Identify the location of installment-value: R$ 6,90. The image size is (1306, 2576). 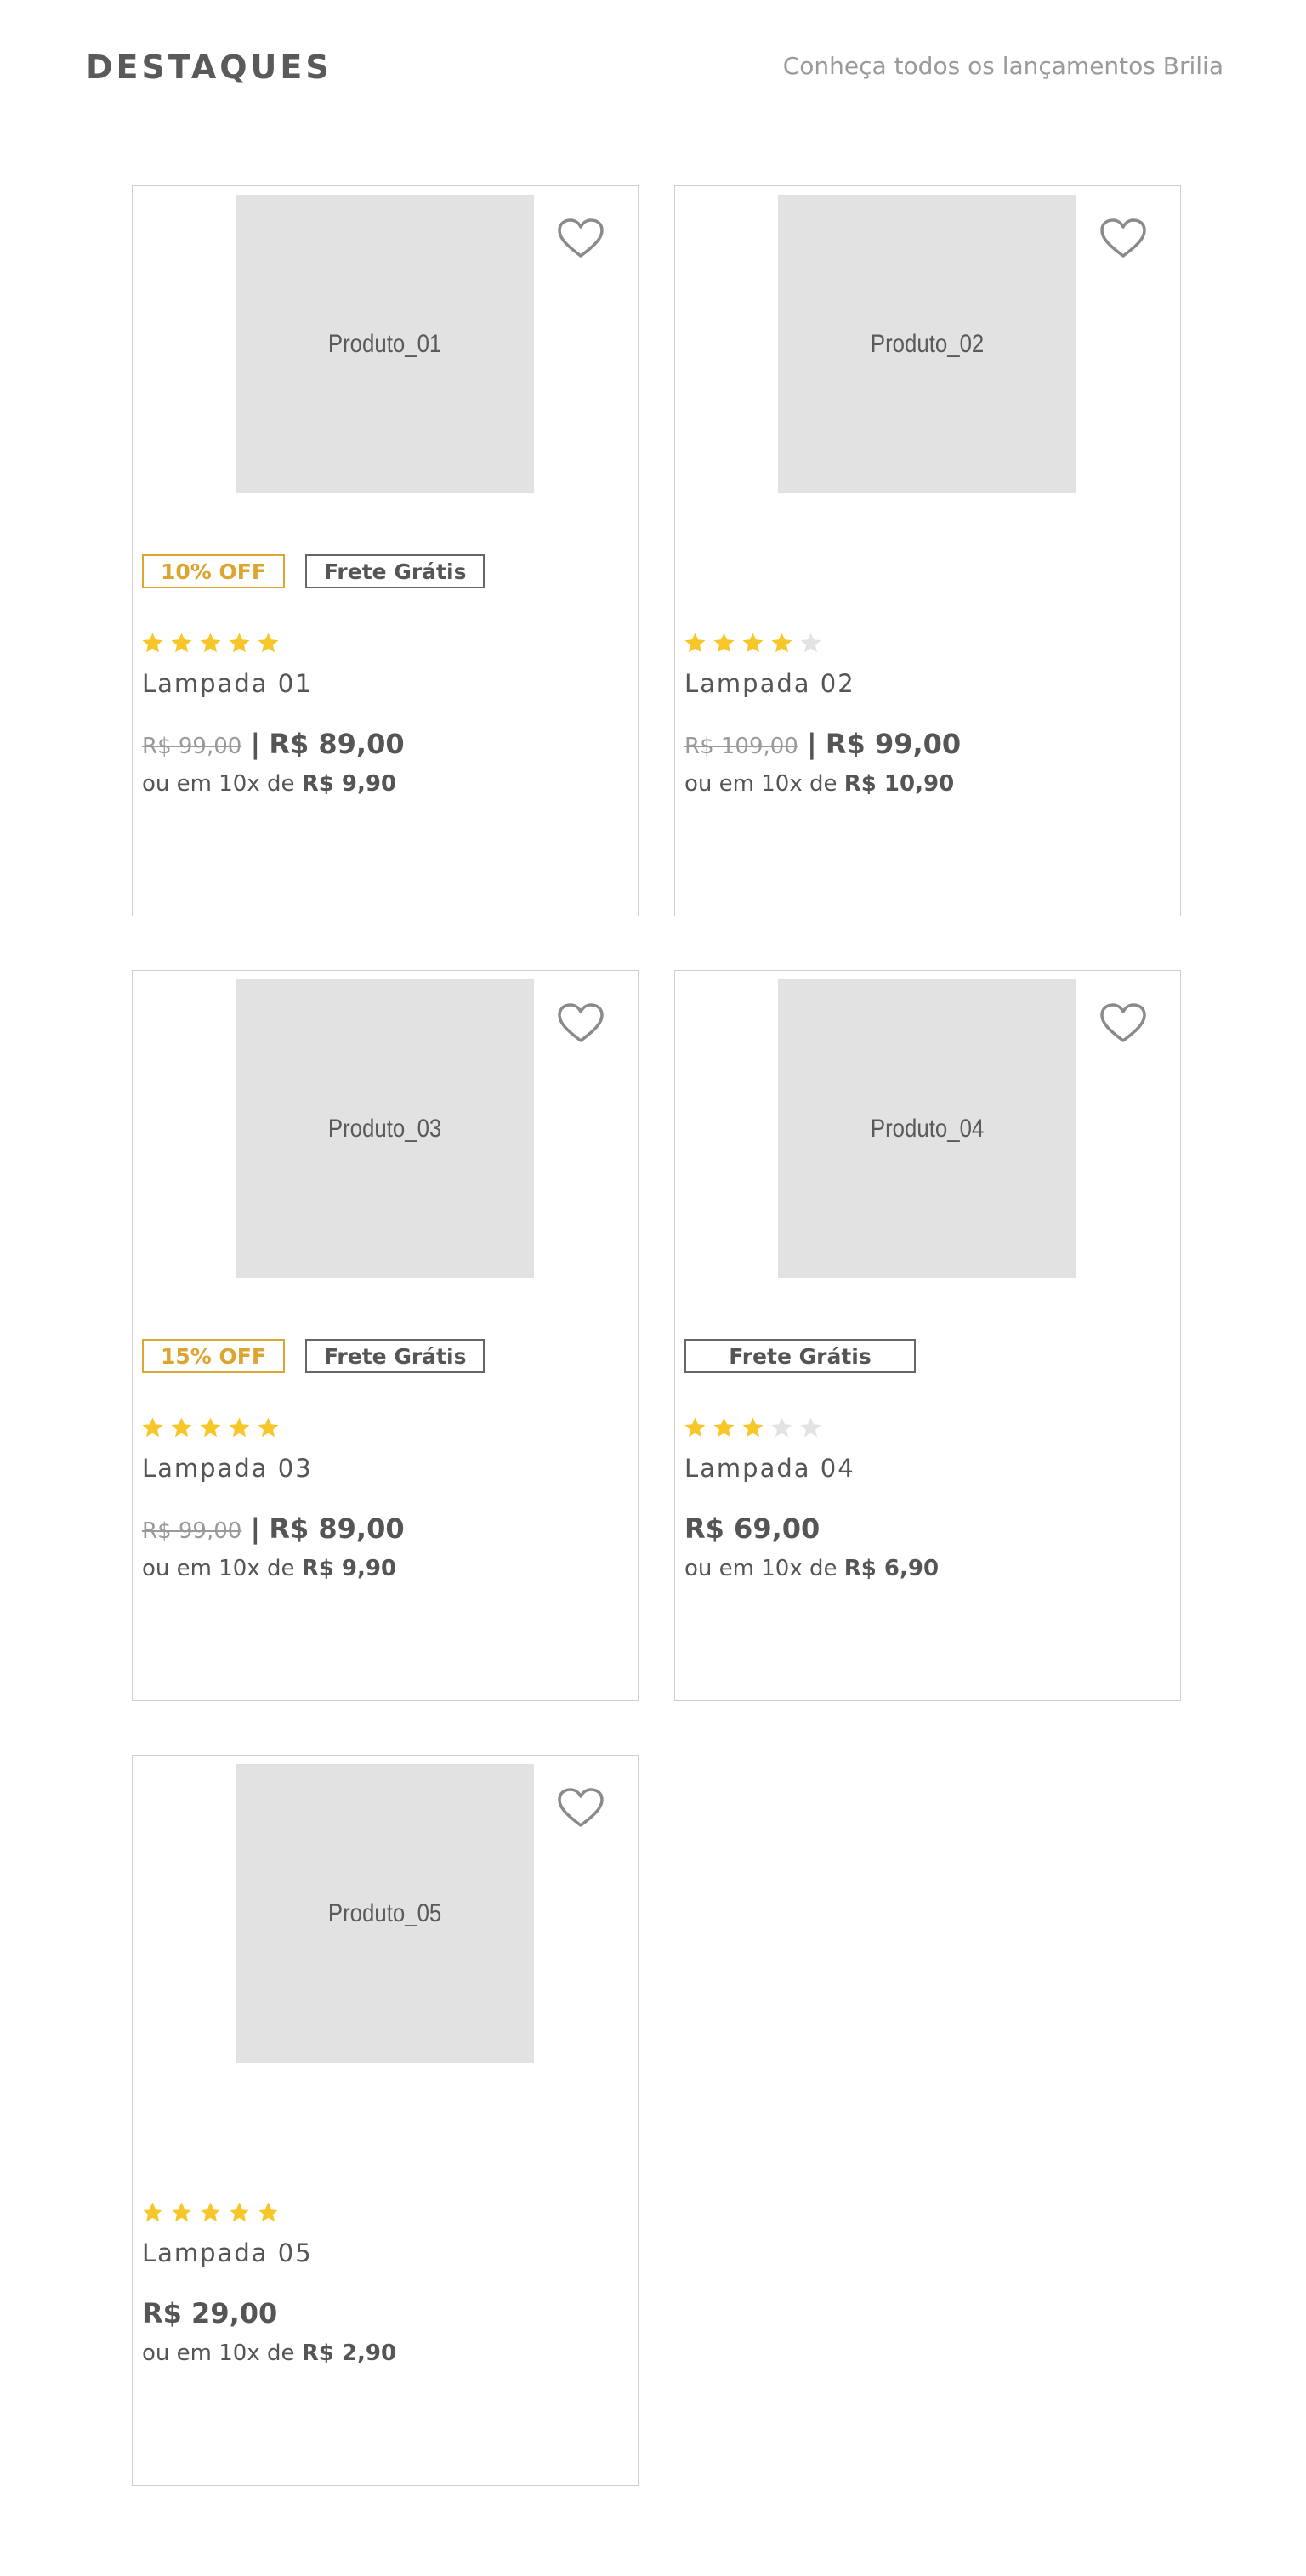
(892, 1569).